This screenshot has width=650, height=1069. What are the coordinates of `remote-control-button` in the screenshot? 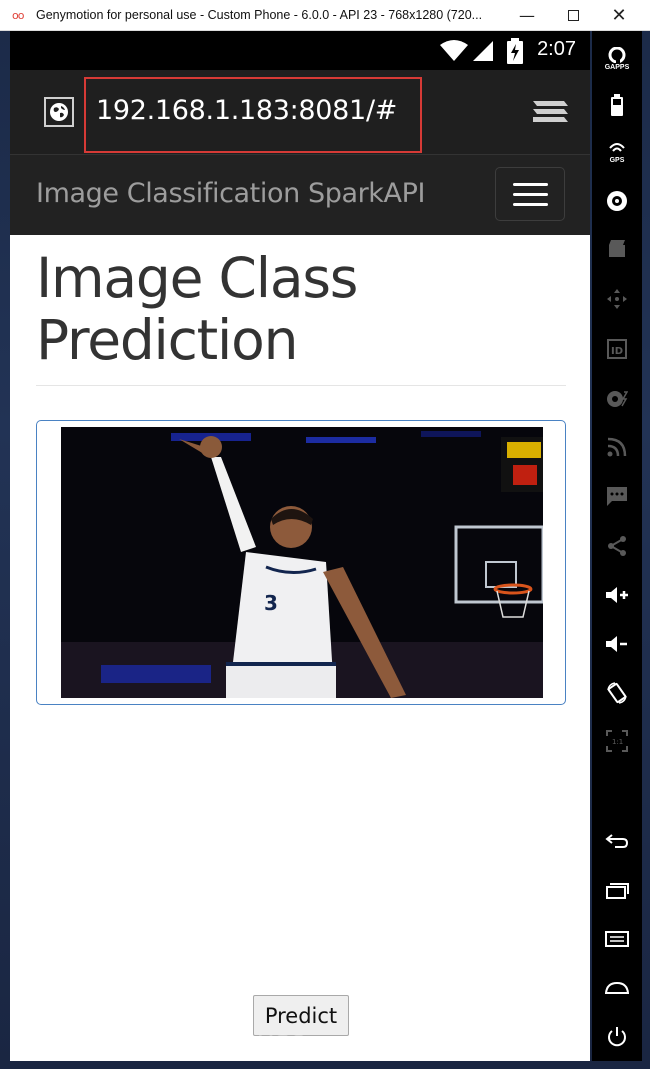 It's located at (617, 299).